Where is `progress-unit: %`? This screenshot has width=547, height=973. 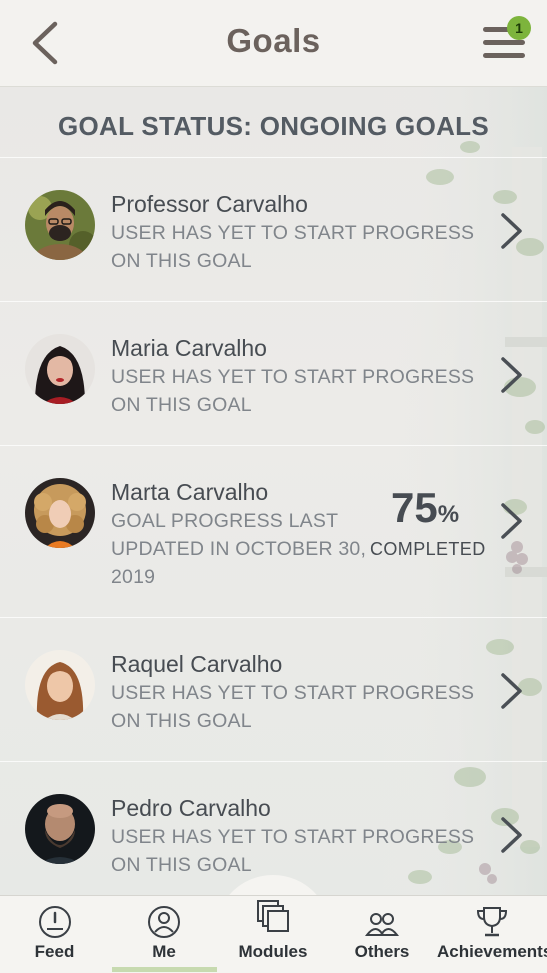 progress-unit: % is located at coordinates (448, 514).